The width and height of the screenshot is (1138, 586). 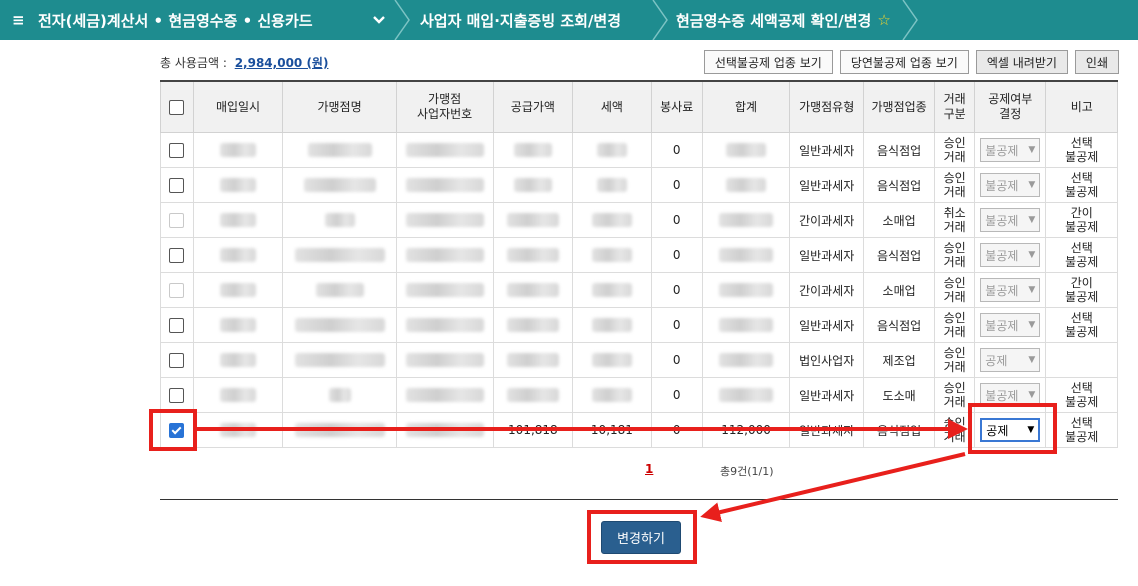 I want to click on total-cell: 112,000, so click(x=746, y=430).